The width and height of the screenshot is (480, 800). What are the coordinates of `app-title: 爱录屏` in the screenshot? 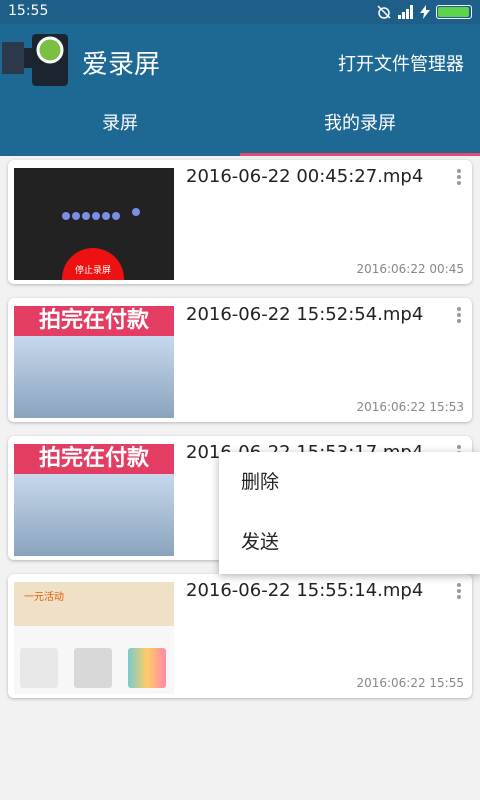 It's located at (121, 65).